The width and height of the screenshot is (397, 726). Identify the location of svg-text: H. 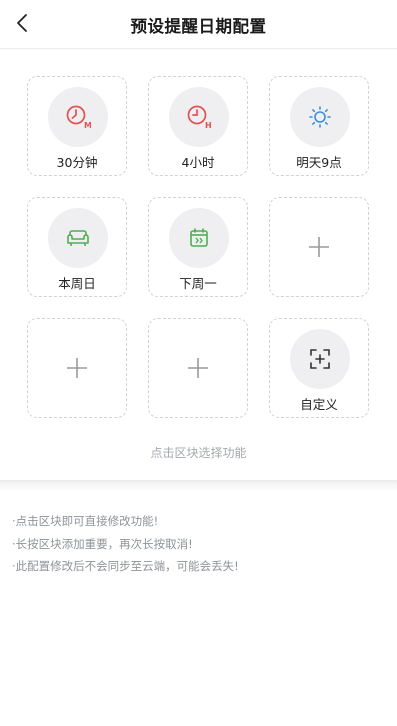
(208, 125).